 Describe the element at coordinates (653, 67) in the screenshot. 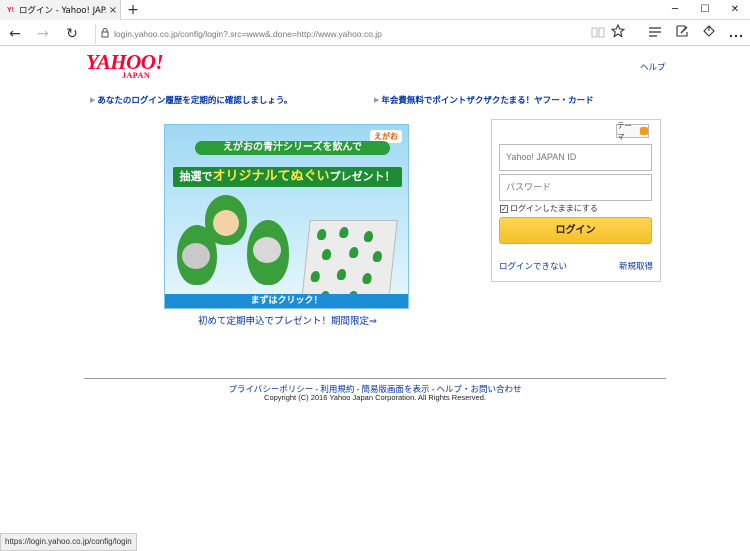

I see `help-link: ヘルプ` at that location.